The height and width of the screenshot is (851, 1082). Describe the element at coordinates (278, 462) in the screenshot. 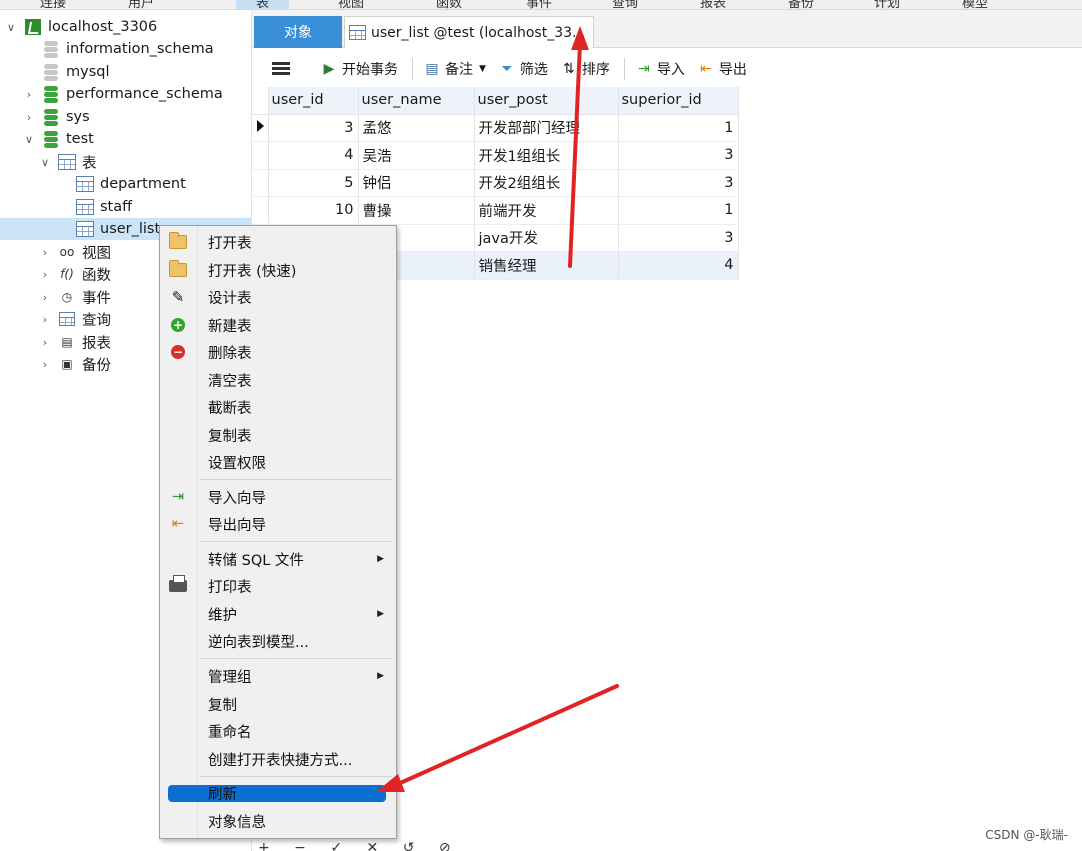

I see `menu-item-set-permissions: 设置权限` at that location.